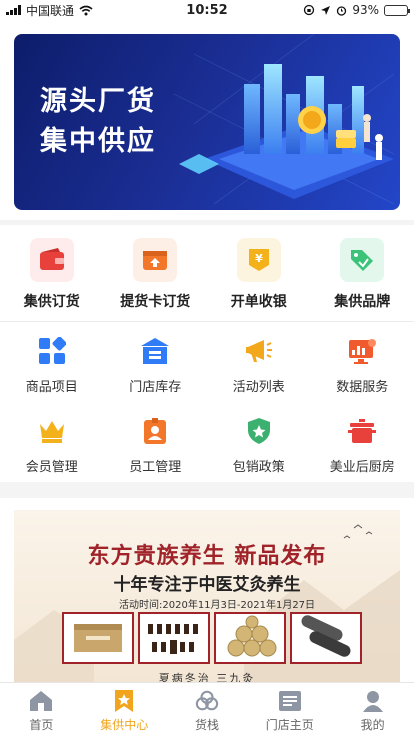 The width and height of the screenshot is (414, 736). I want to click on quick-action-label: 集供订货, so click(51, 302).